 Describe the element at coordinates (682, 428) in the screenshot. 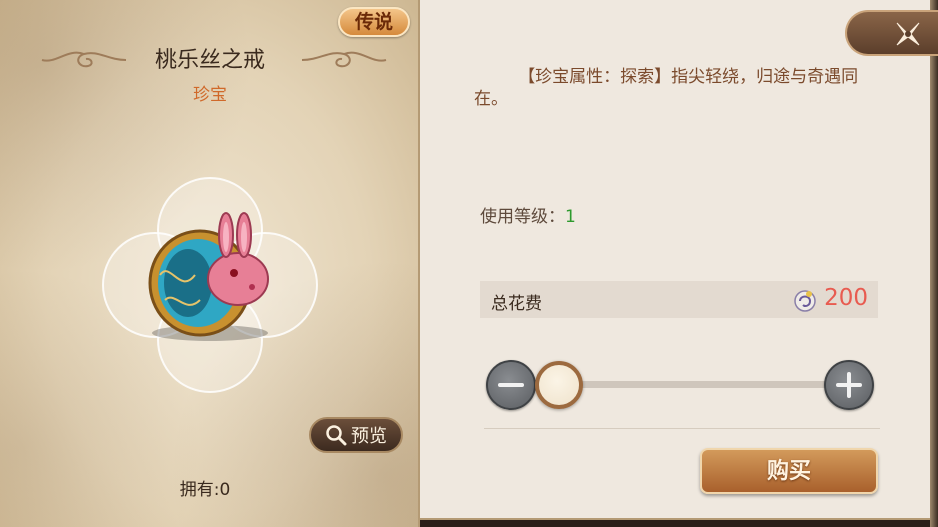

I see `divider` at that location.